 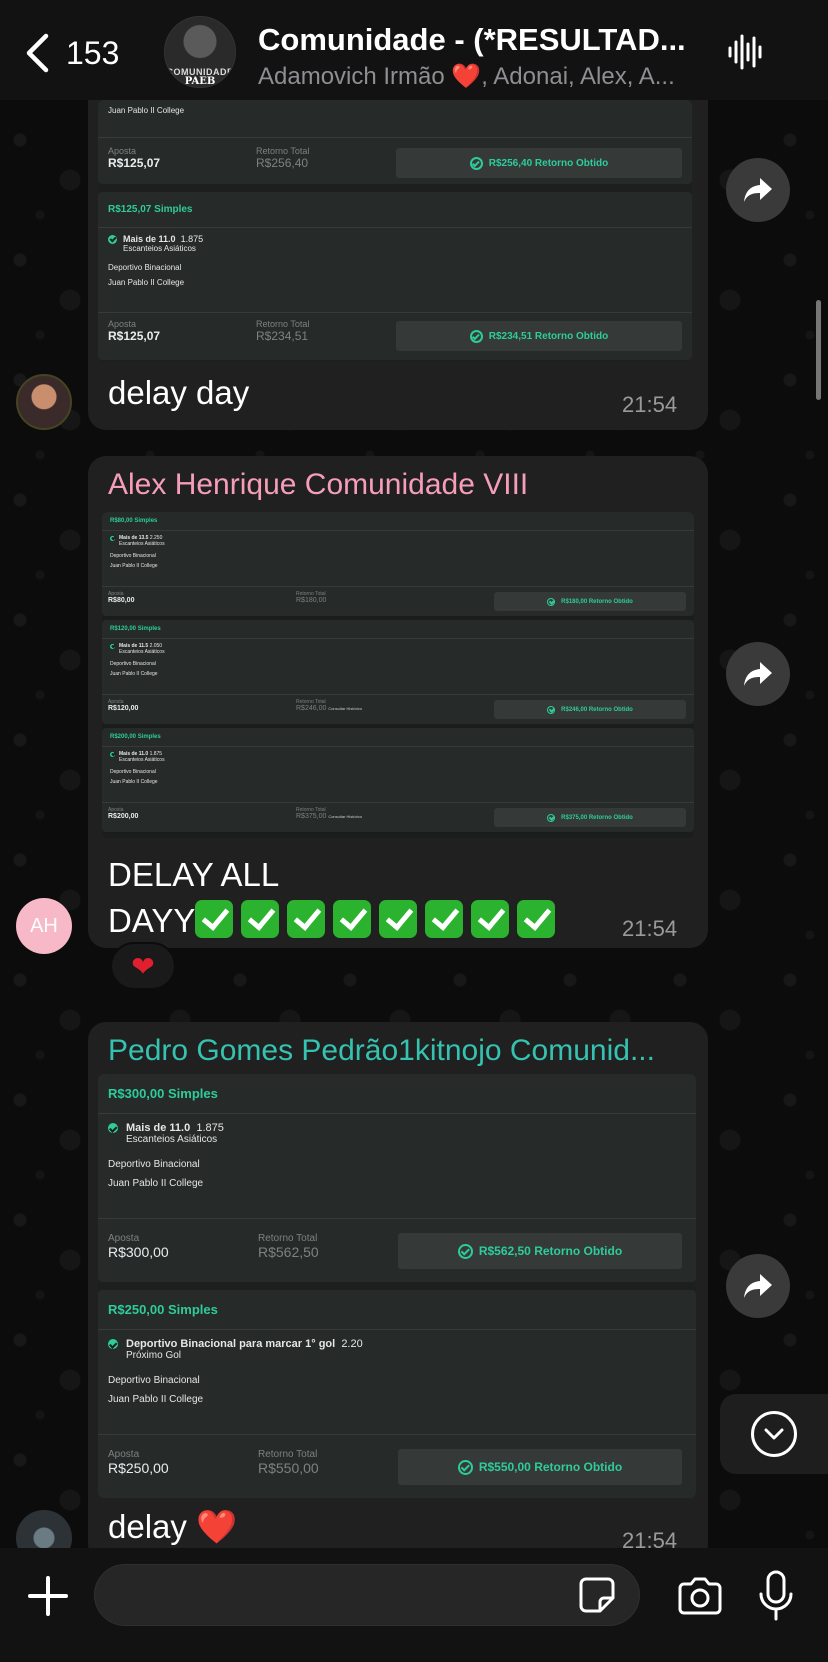 What do you see at coordinates (597, 709) in the screenshot?
I see `return-obtained: R$246,00 Retorno Obtido` at bounding box center [597, 709].